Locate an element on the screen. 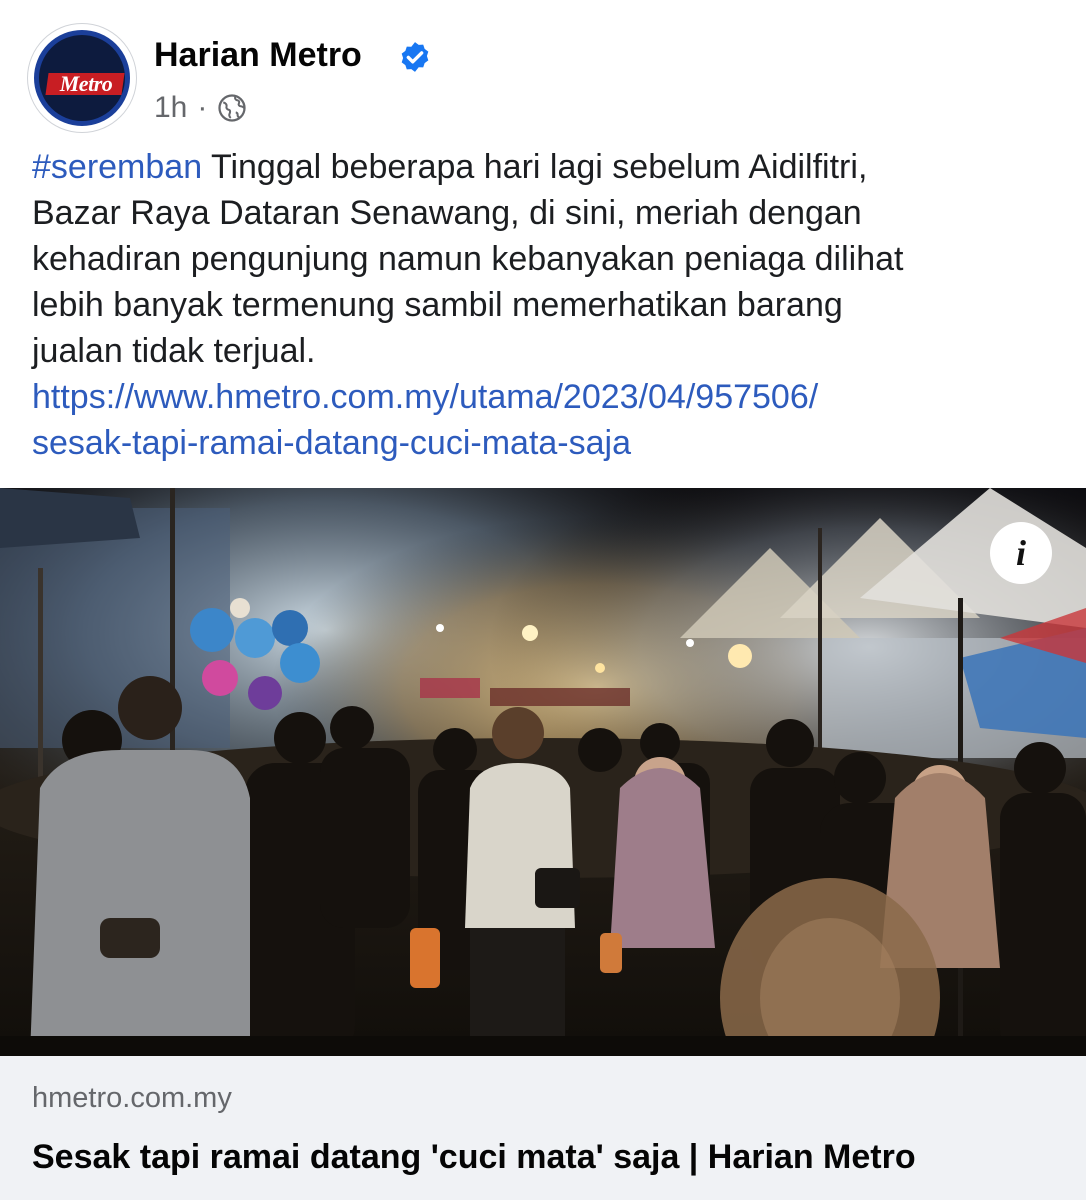 This screenshot has width=1086, height=1200. post-text-line: jualan tidak terjual. is located at coordinates (174, 351).